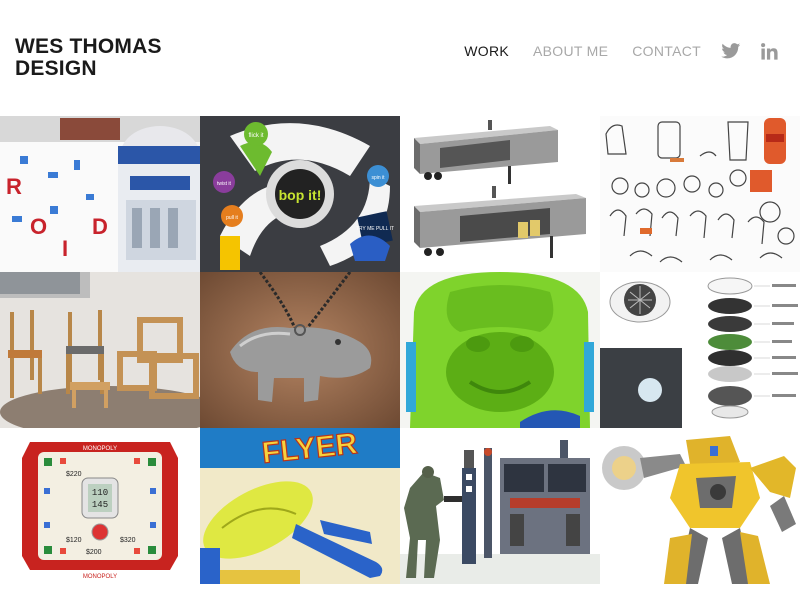  What do you see at coordinates (256, 136) in the screenshot?
I see `bop-it-label-flick: flick it` at bounding box center [256, 136].